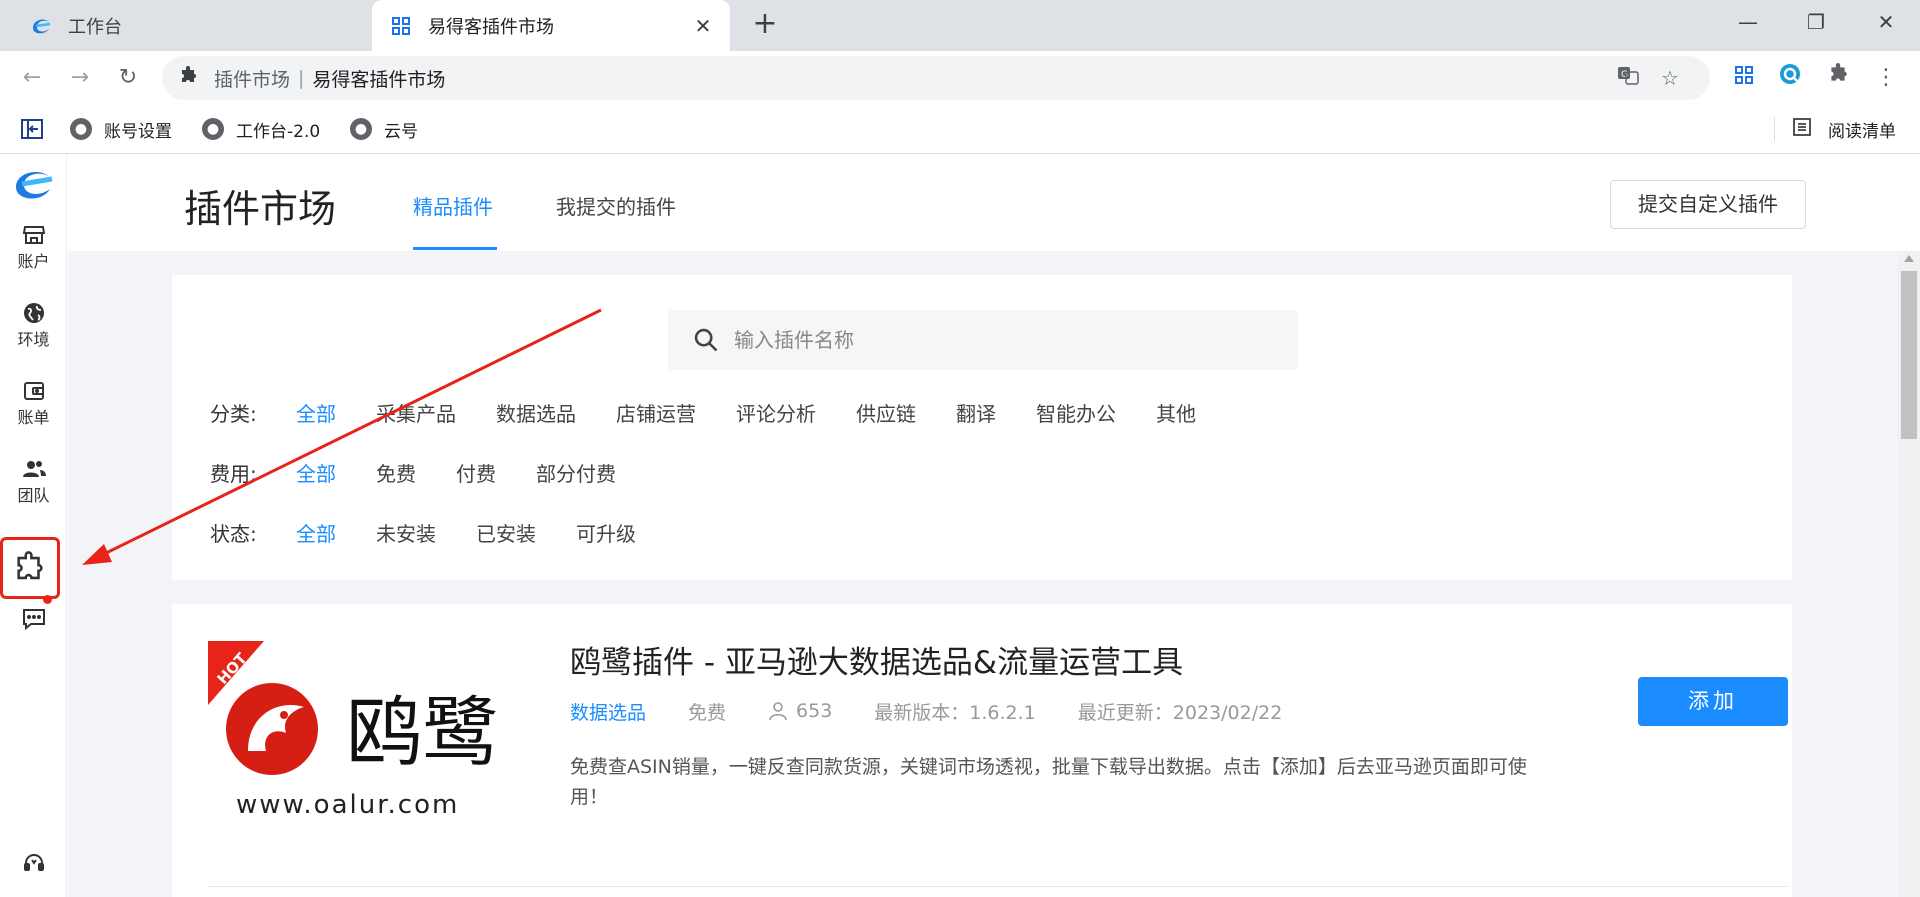 The height and width of the screenshot is (897, 1920). I want to click on sidebar-plugin-button, so click(30, 568).